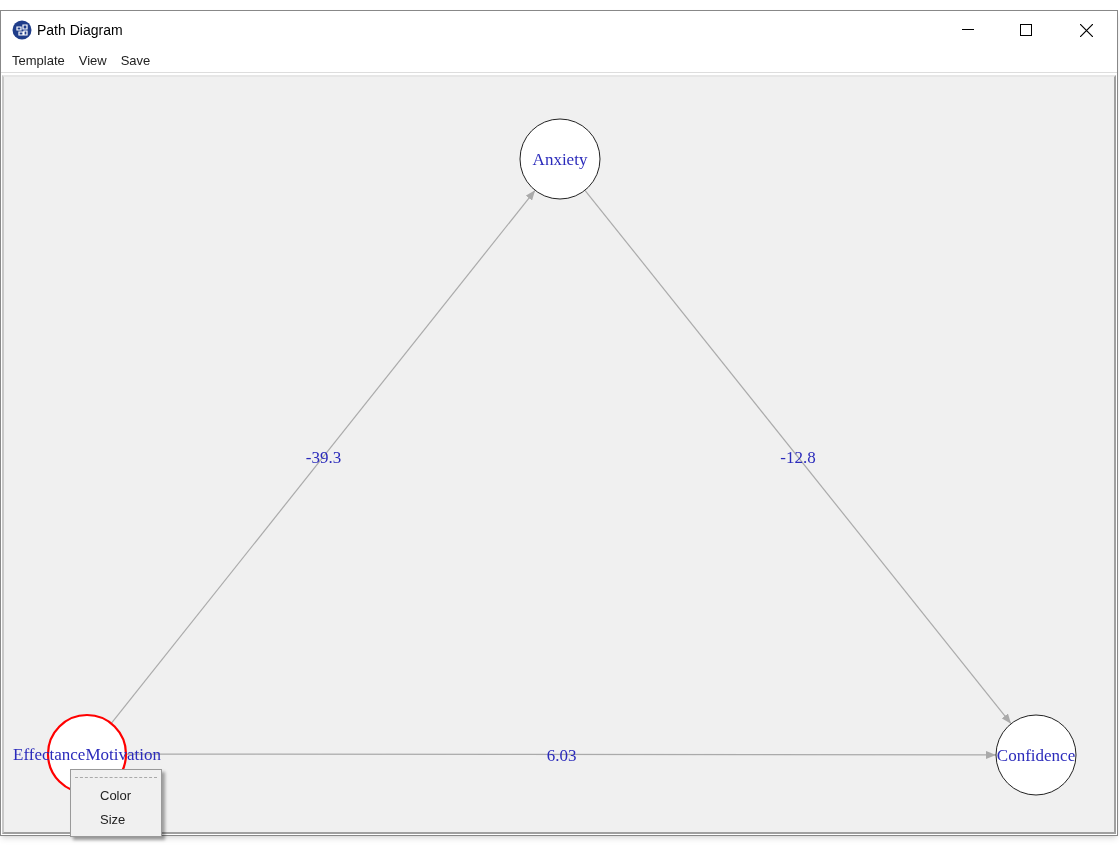  I want to click on path-coefficient: 6.03, so click(561, 755).